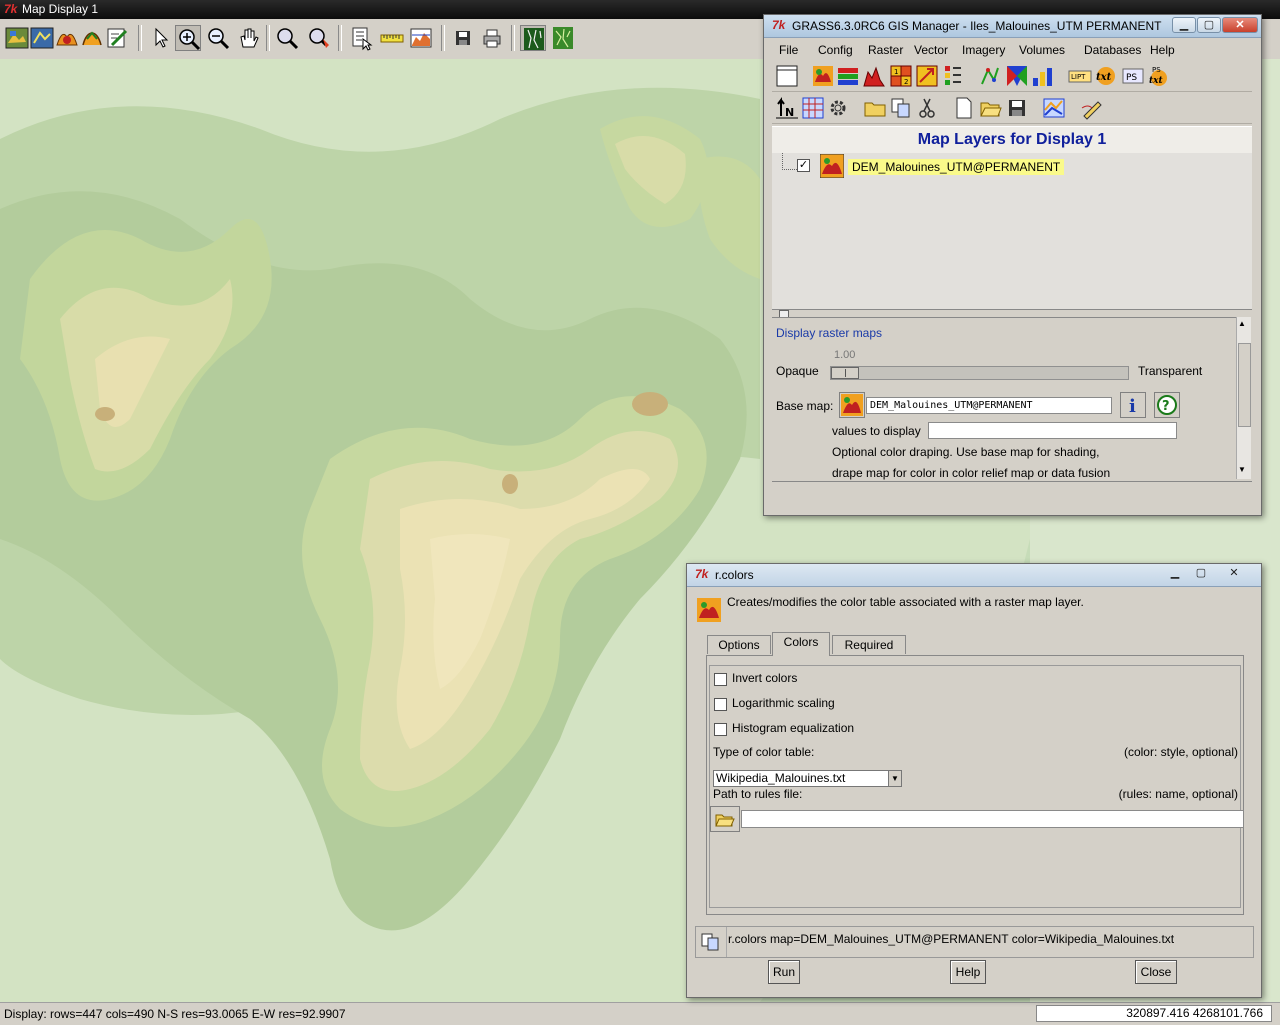 Image resolution: width=1280 pixels, height=1025 pixels. I want to click on rcolors-titlebar: 7k r.colors ▁ ▢ ✕, so click(974, 575).